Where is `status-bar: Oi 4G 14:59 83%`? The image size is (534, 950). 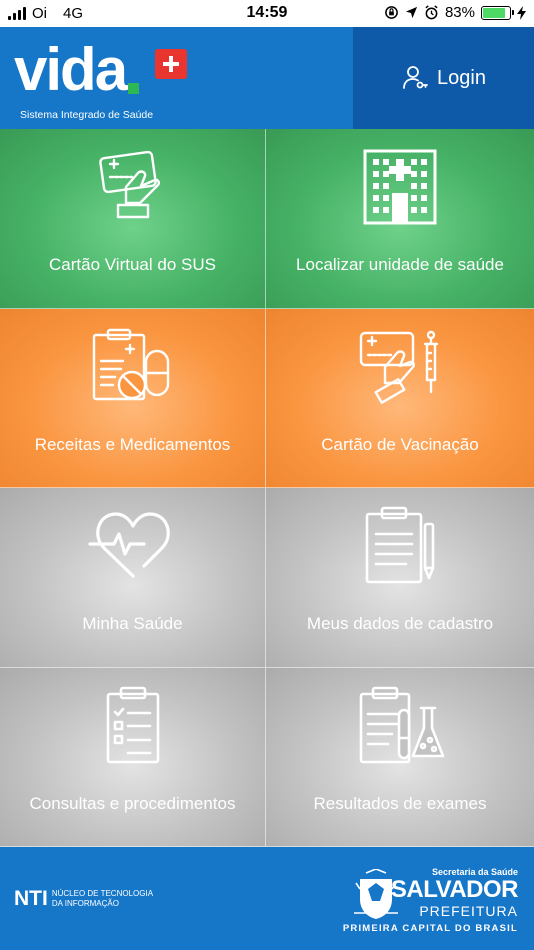
status-bar: Oi 4G 14:59 83% is located at coordinates (267, 13).